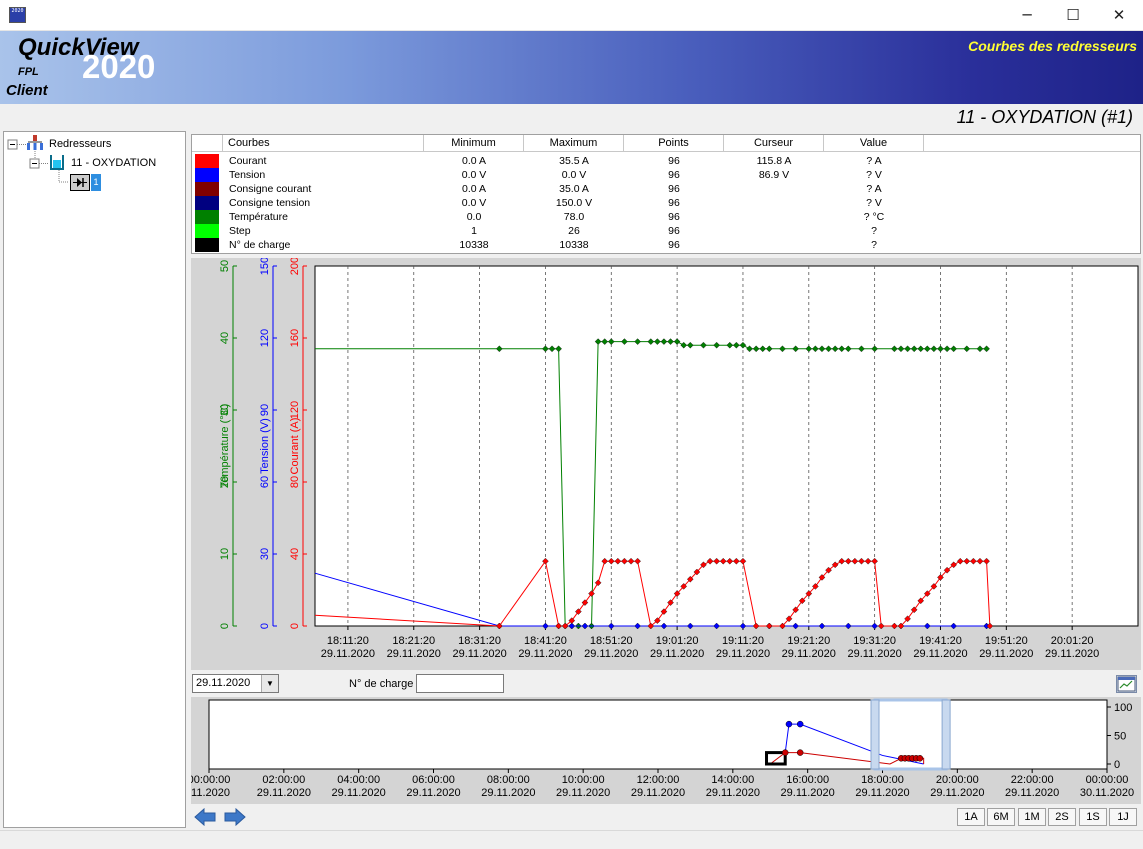 This screenshot has height=849, width=1143. What do you see at coordinates (474, 143) in the screenshot?
I see `legend-header-minimum: Minimum` at bounding box center [474, 143].